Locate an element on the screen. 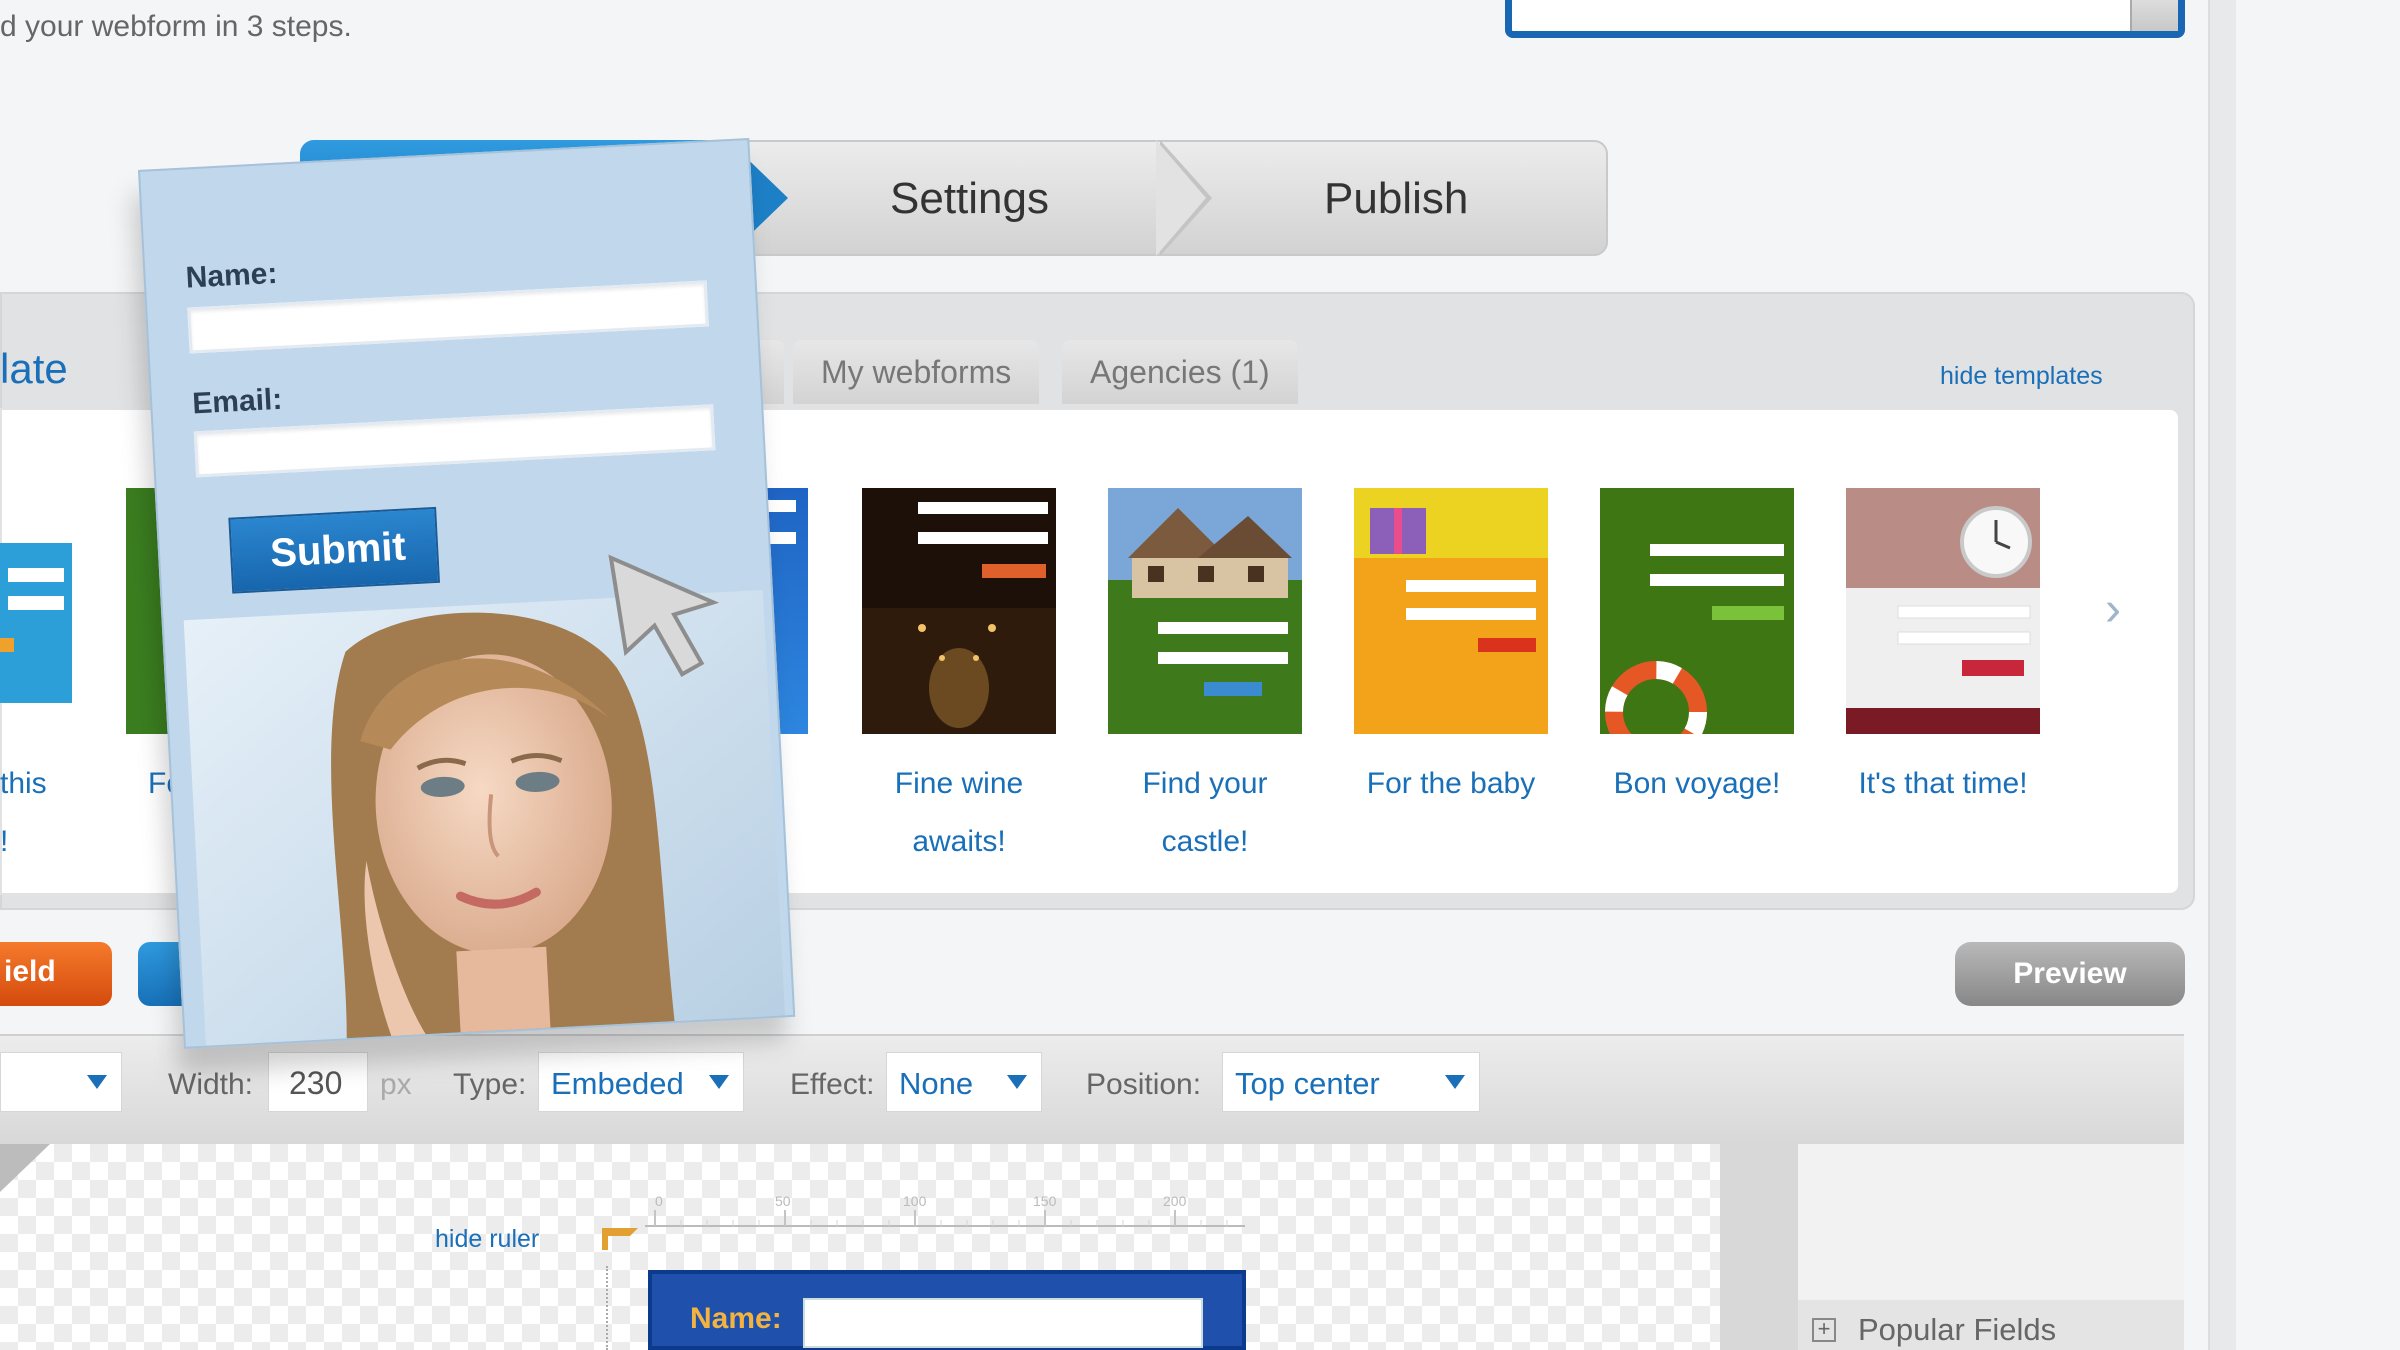  effect-select: None is located at coordinates (964, 1082).